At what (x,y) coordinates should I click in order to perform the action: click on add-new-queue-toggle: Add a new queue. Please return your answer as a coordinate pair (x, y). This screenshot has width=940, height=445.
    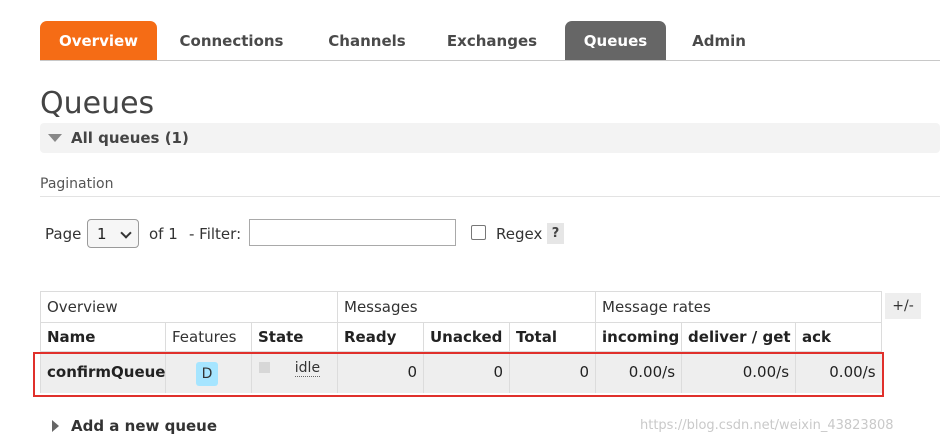
    Looking at the image, I should click on (134, 426).